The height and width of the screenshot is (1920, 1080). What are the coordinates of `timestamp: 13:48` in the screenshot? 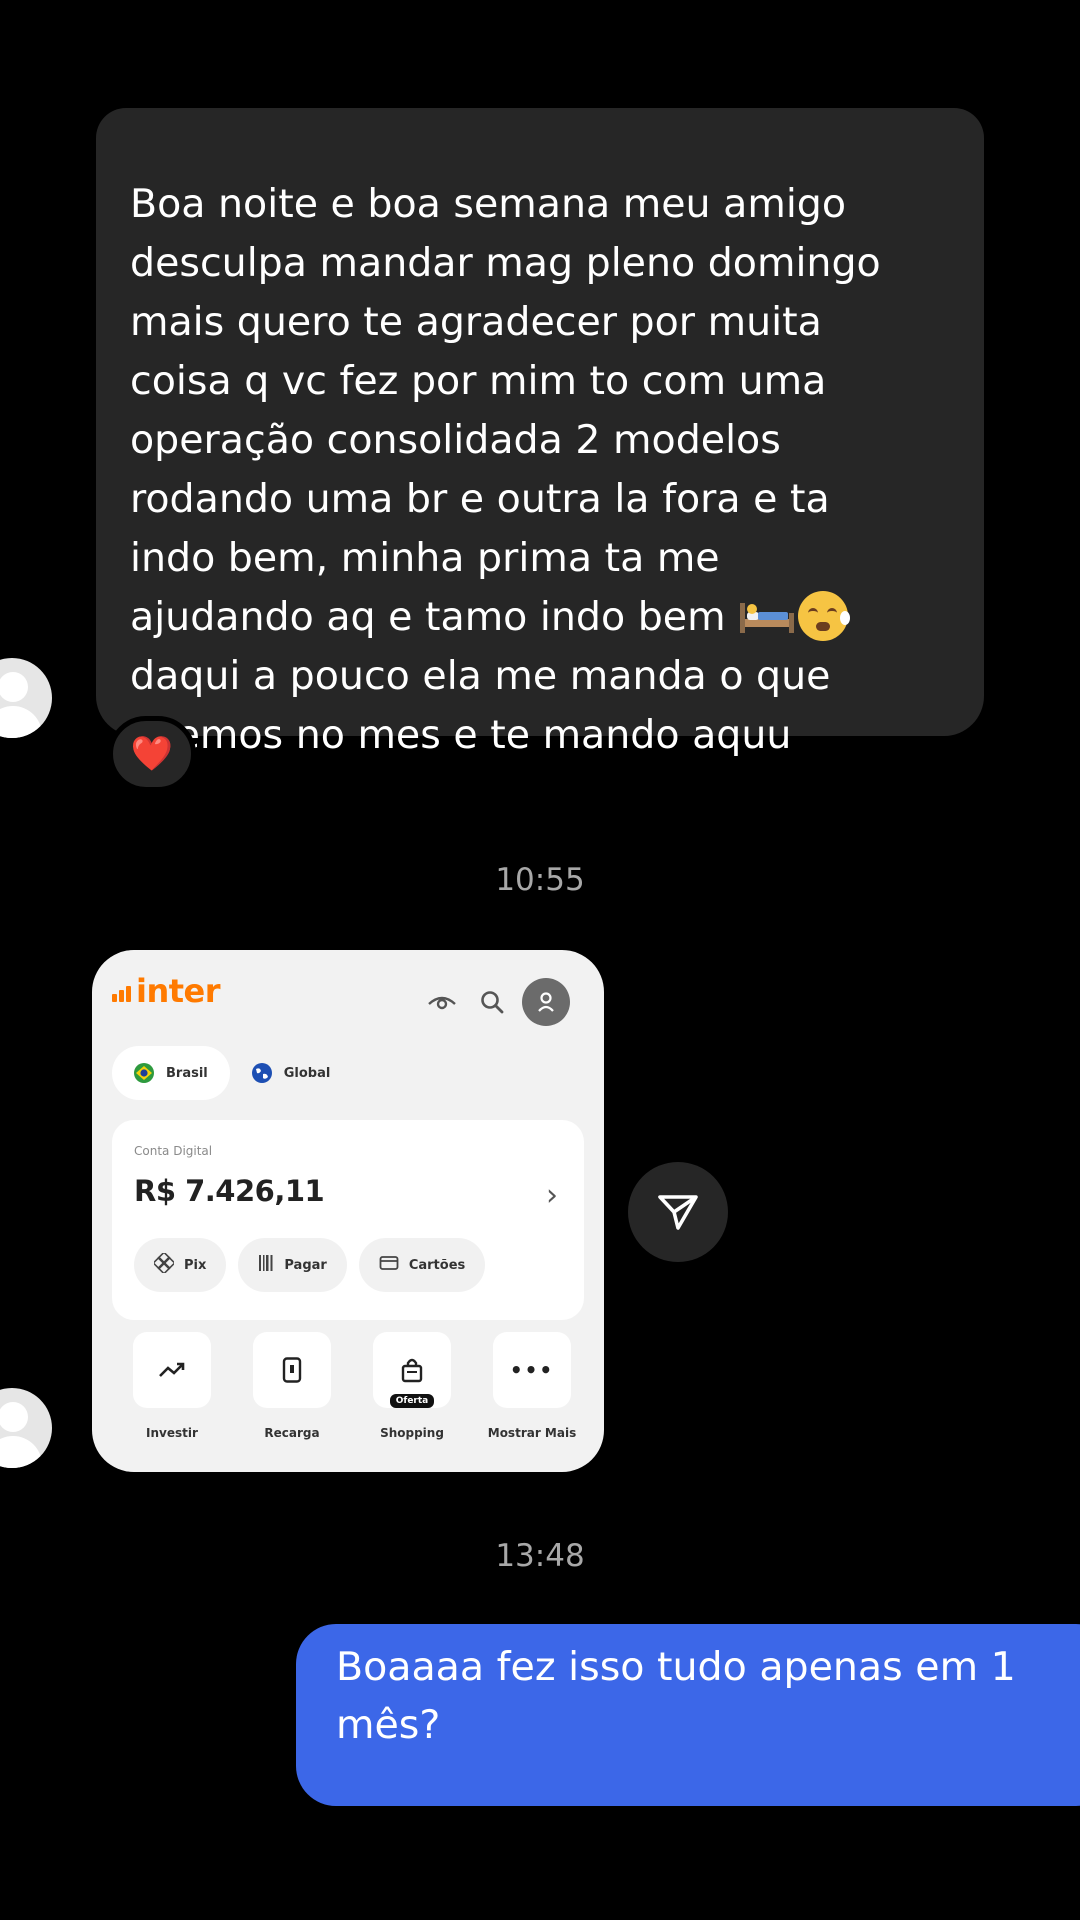 It's located at (540, 1556).